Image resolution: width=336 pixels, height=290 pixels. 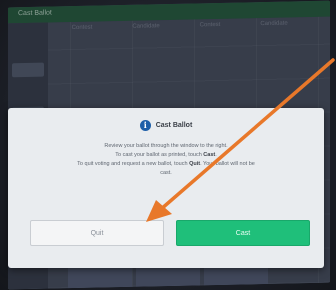 I want to click on quit-button: Quit, so click(x=97, y=233).